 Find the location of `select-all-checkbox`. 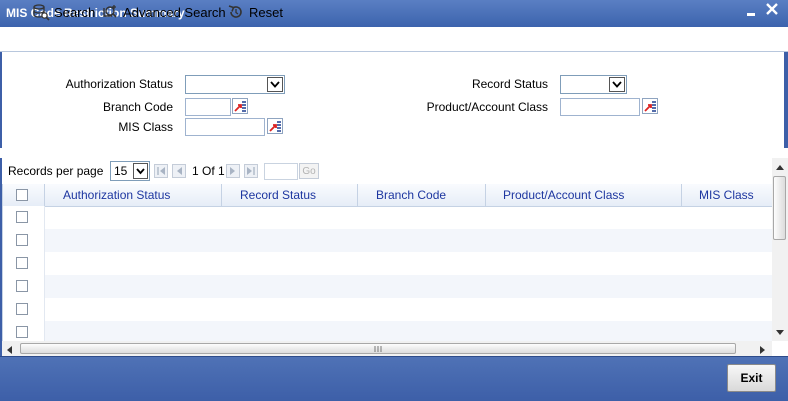

select-all-checkbox is located at coordinates (22, 195).